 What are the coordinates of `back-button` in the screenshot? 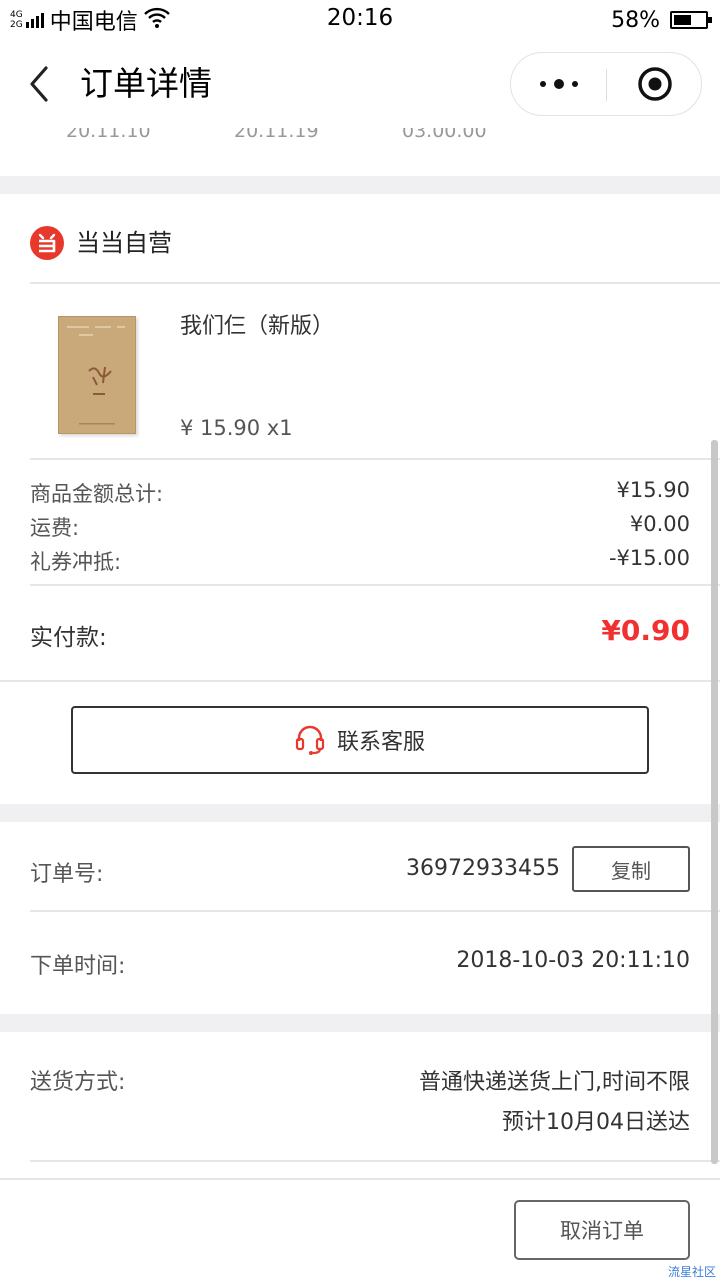 It's located at (42, 84).